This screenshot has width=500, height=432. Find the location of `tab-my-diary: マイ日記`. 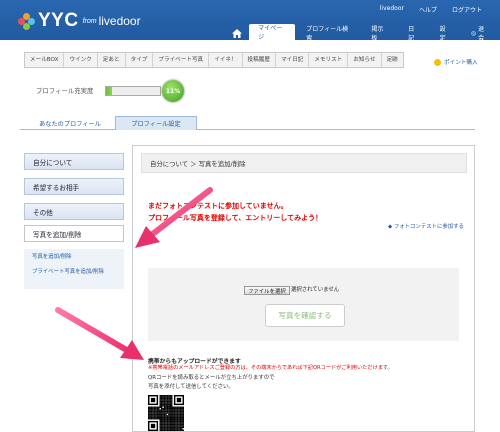

tab-my-diary: マイ日記 is located at coordinates (293, 60).